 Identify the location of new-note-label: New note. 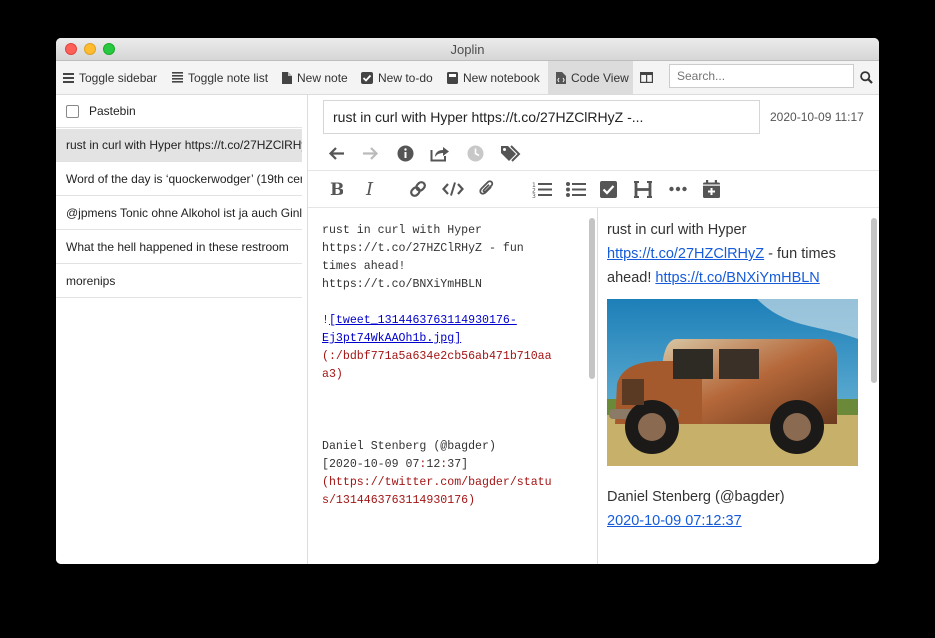
(322, 77).